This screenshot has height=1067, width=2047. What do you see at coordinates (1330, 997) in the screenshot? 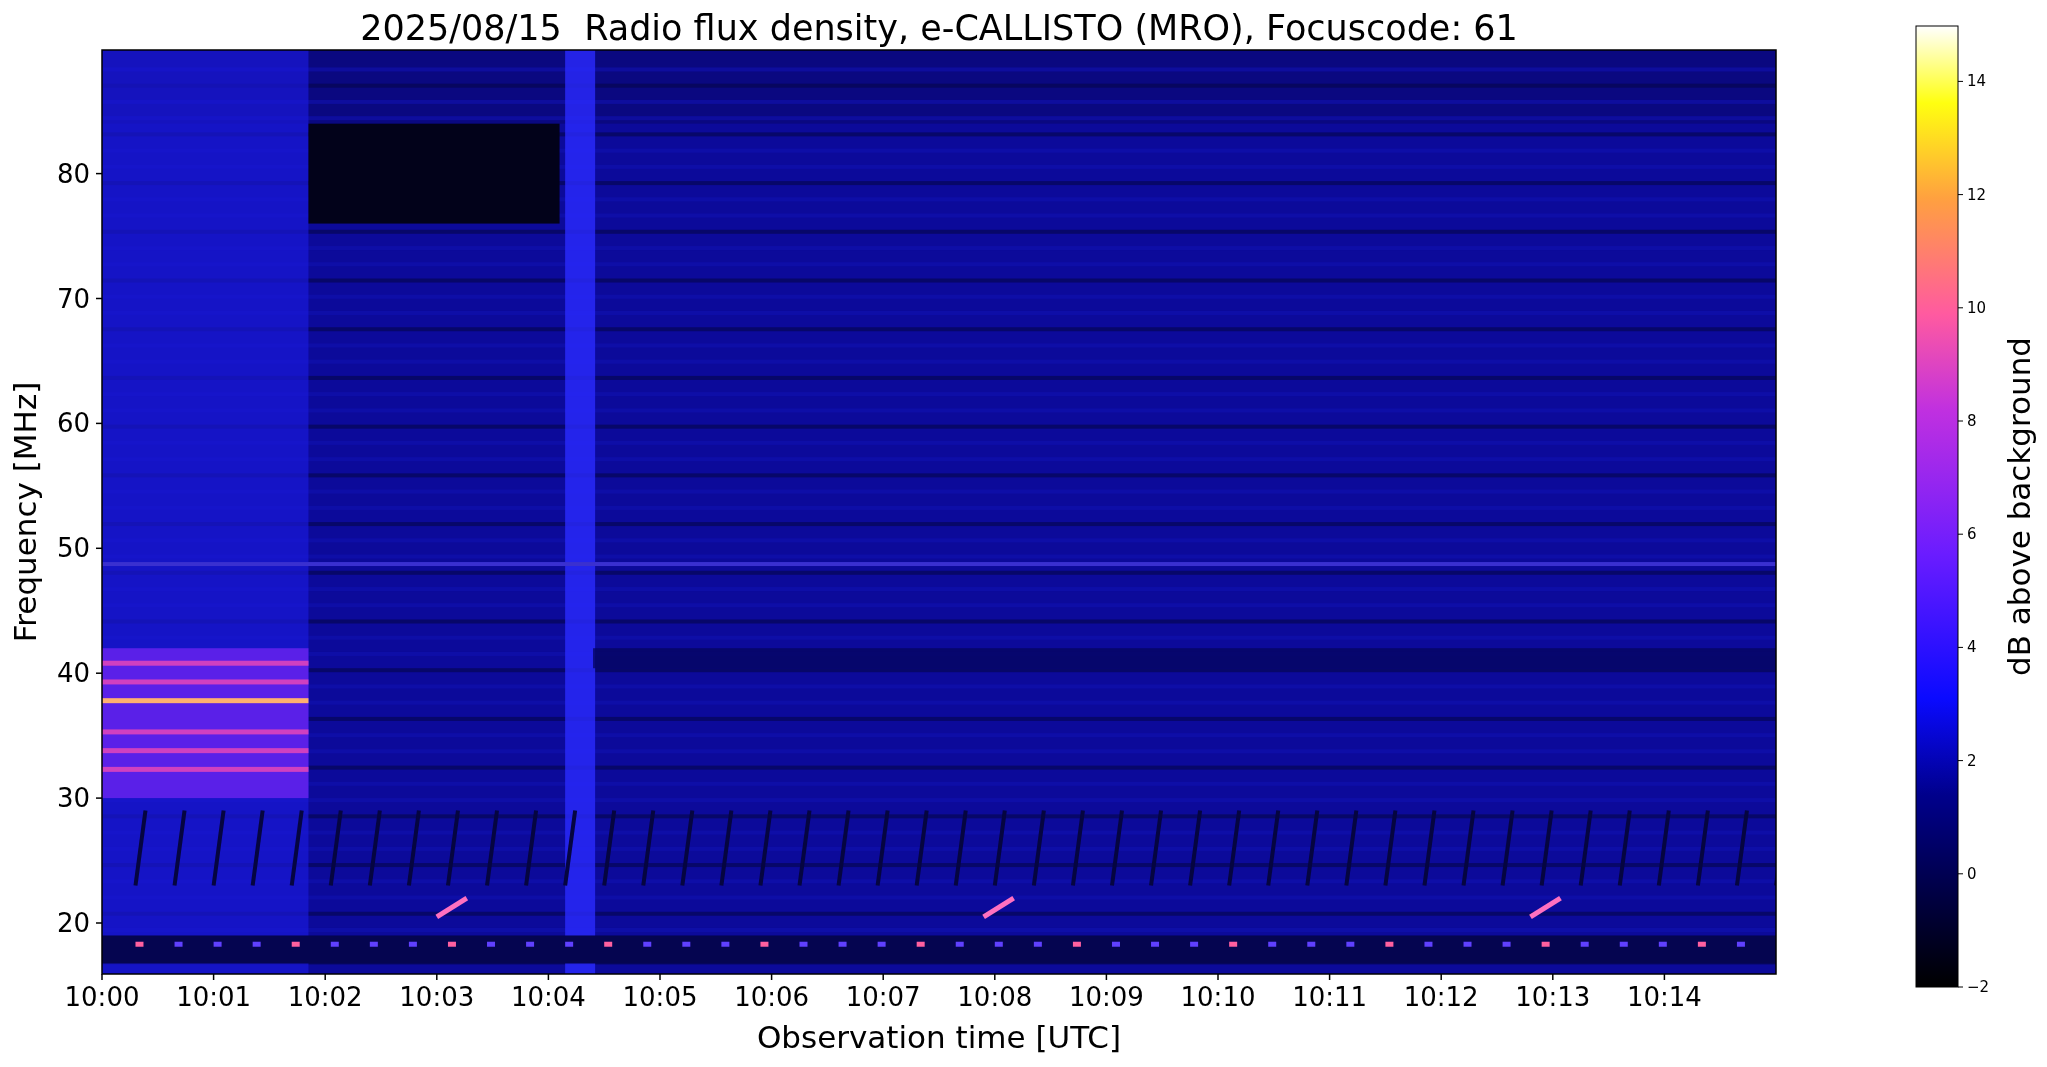
I see `x-tick-label: 10:11` at bounding box center [1330, 997].